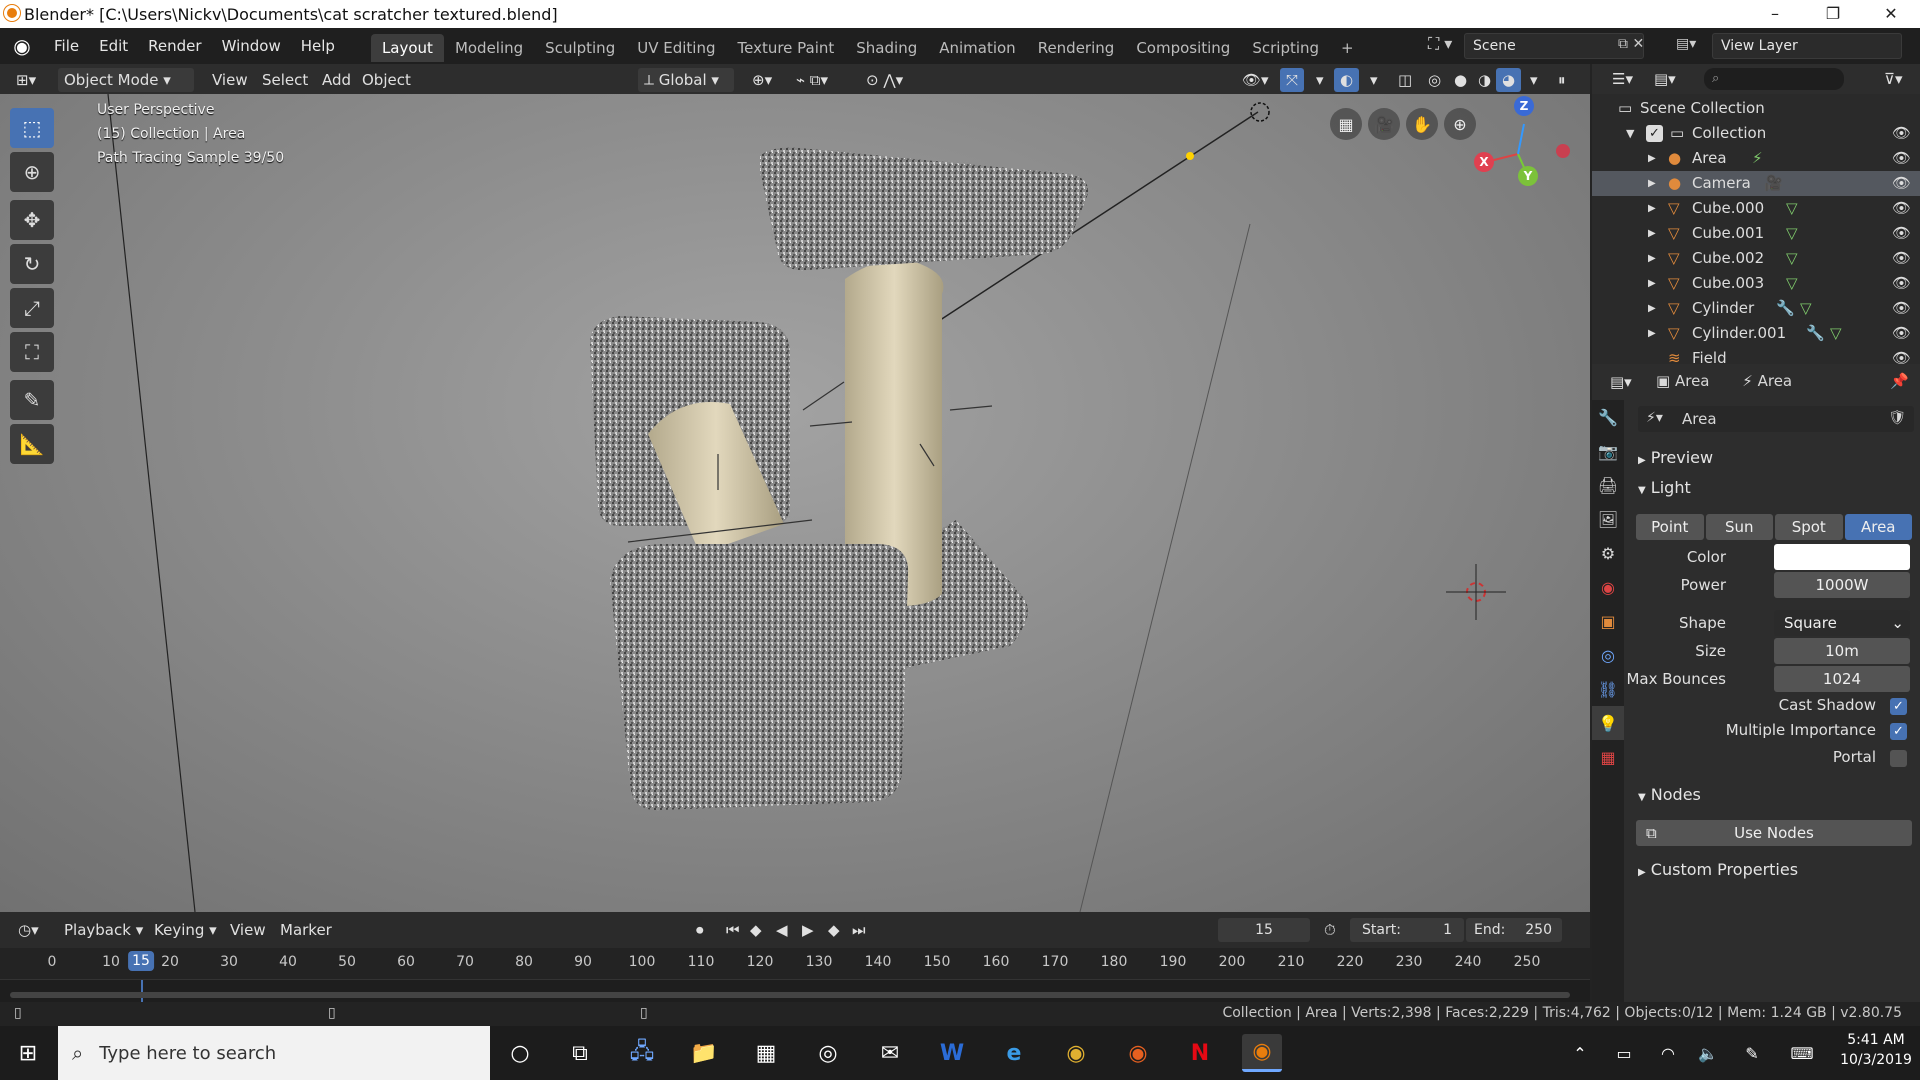 The image size is (1920, 1080). What do you see at coordinates (1255, 80) in the screenshot?
I see `visibility-icon: 👁▾` at bounding box center [1255, 80].